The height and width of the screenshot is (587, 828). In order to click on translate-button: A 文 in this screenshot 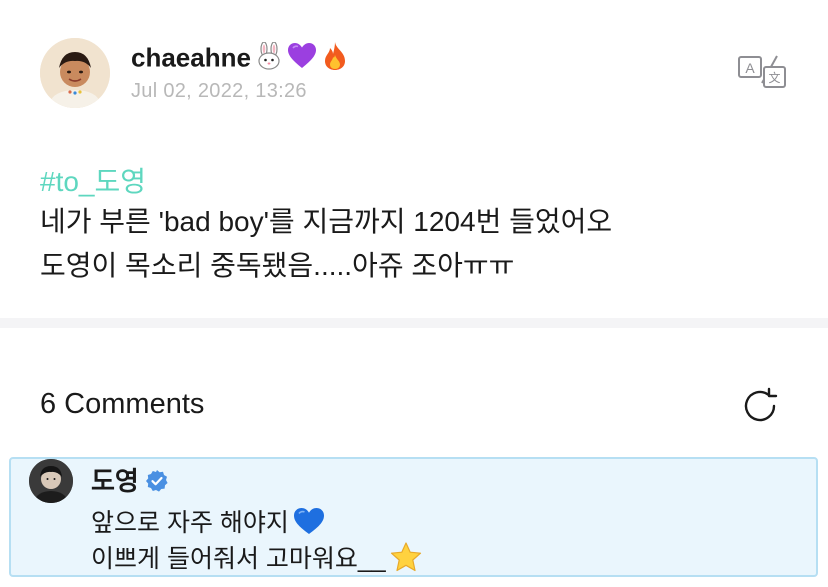, I will do `click(762, 72)`.